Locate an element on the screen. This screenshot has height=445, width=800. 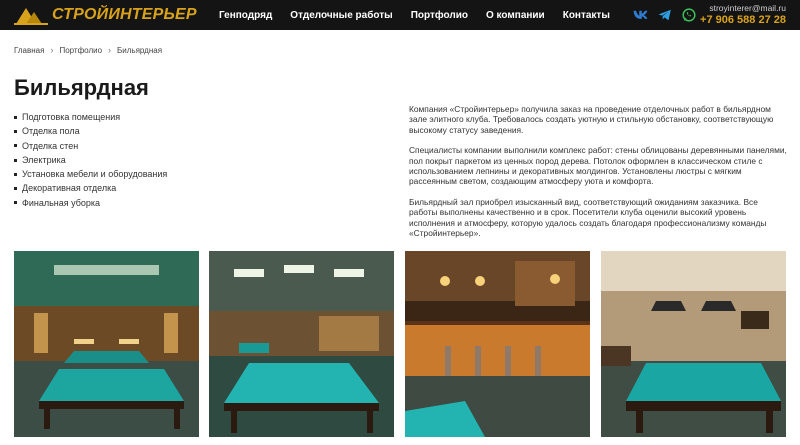
logo-mark-icon is located at coordinates (31, 16).